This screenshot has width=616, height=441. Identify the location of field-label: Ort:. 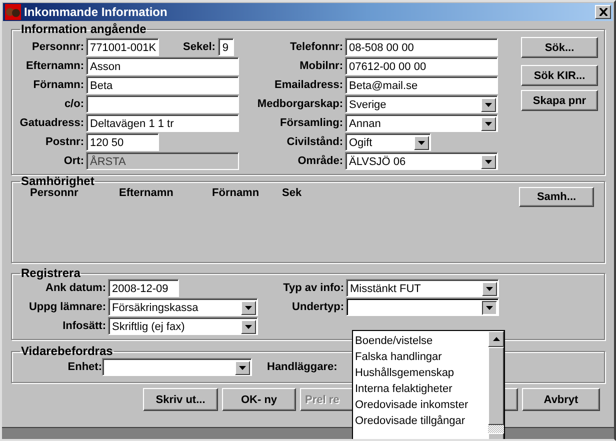
(73, 161).